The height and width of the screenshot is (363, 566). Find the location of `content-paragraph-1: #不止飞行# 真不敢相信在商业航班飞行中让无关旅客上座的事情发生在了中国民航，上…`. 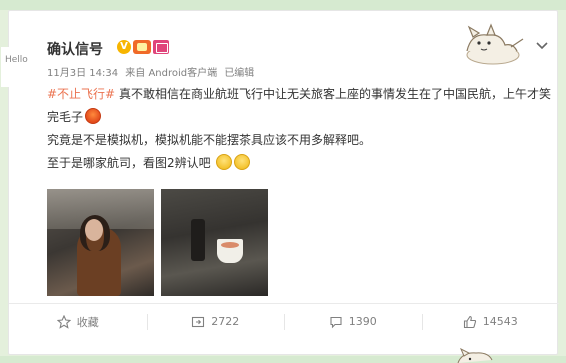

content-paragraph-1: #不止飞行# 真不敢相信在商业航班飞行中让无关旅客上座的事情发生在了中国民航，上… is located at coordinates (299, 106).